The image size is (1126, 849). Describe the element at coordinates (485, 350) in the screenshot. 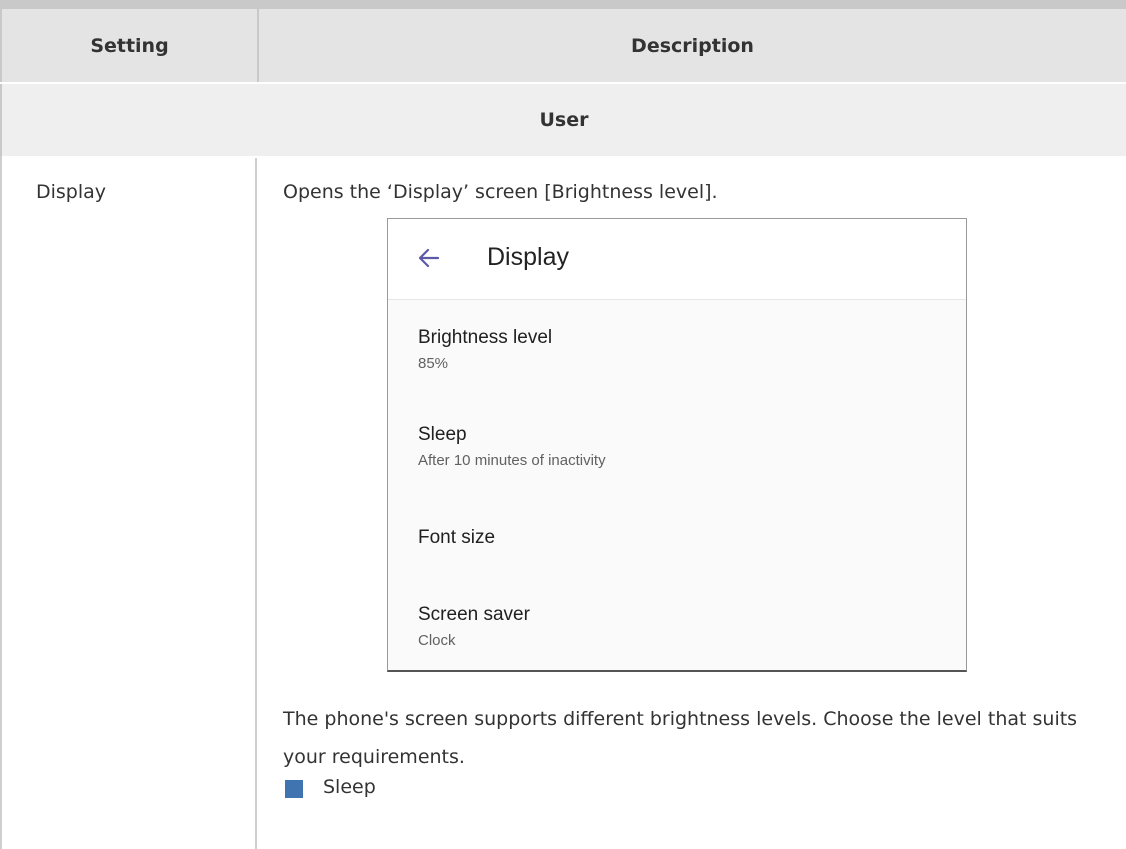

I see `settings-item-brightness: Brightness level 85%` at that location.